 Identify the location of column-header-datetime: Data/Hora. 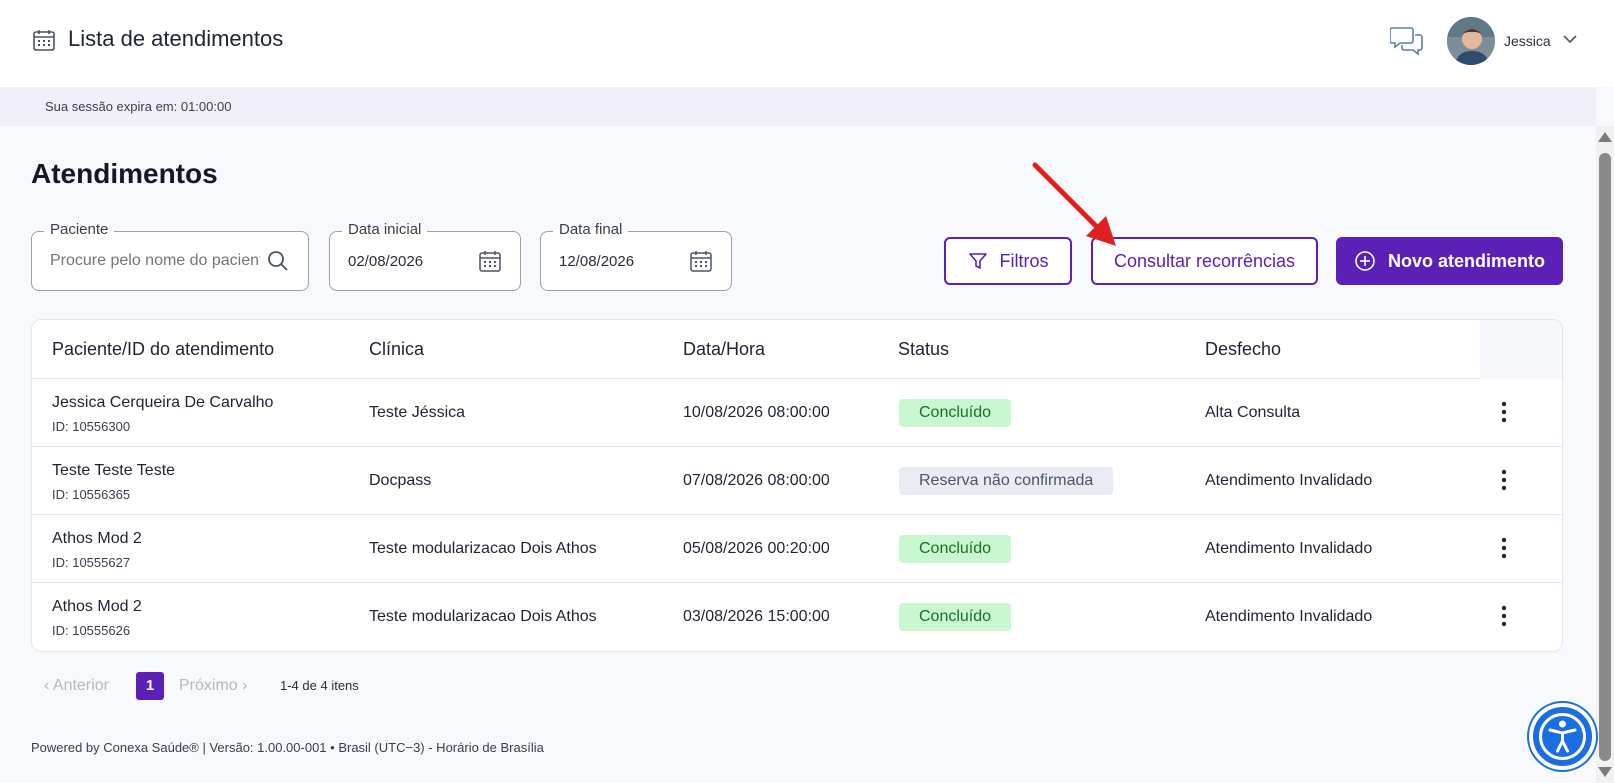
(724, 349).